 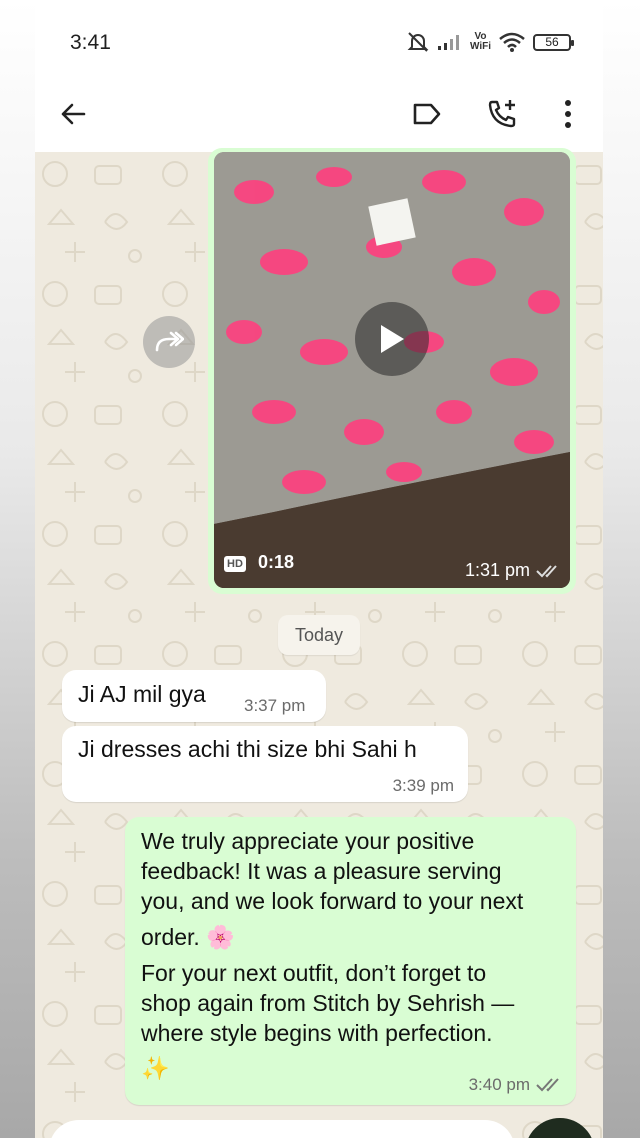 What do you see at coordinates (553, 42) in the screenshot?
I see `battery-indicator: 56` at bounding box center [553, 42].